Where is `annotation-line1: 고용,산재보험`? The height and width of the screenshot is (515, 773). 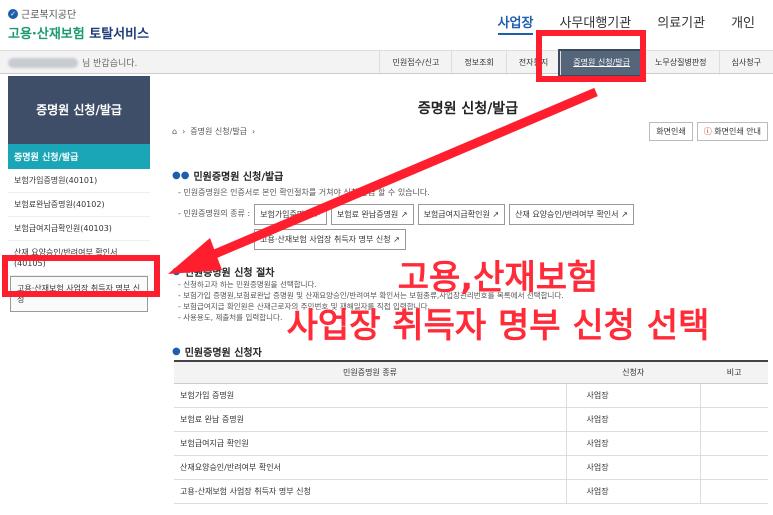
annotation-line1: 고용,산재보험 is located at coordinates (498, 278).